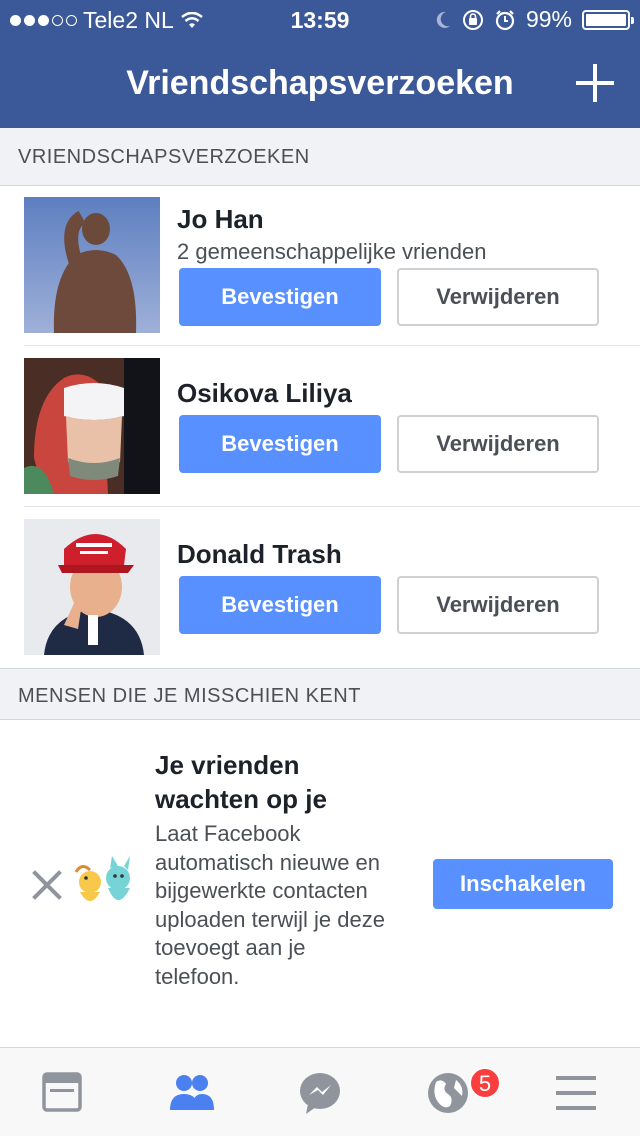 This screenshot has height=1136, width=640. What do you see at coordinates (448, 1093) in the screenshot?
I see `notifications-globe-icon` at bounding box center [448, 1093].